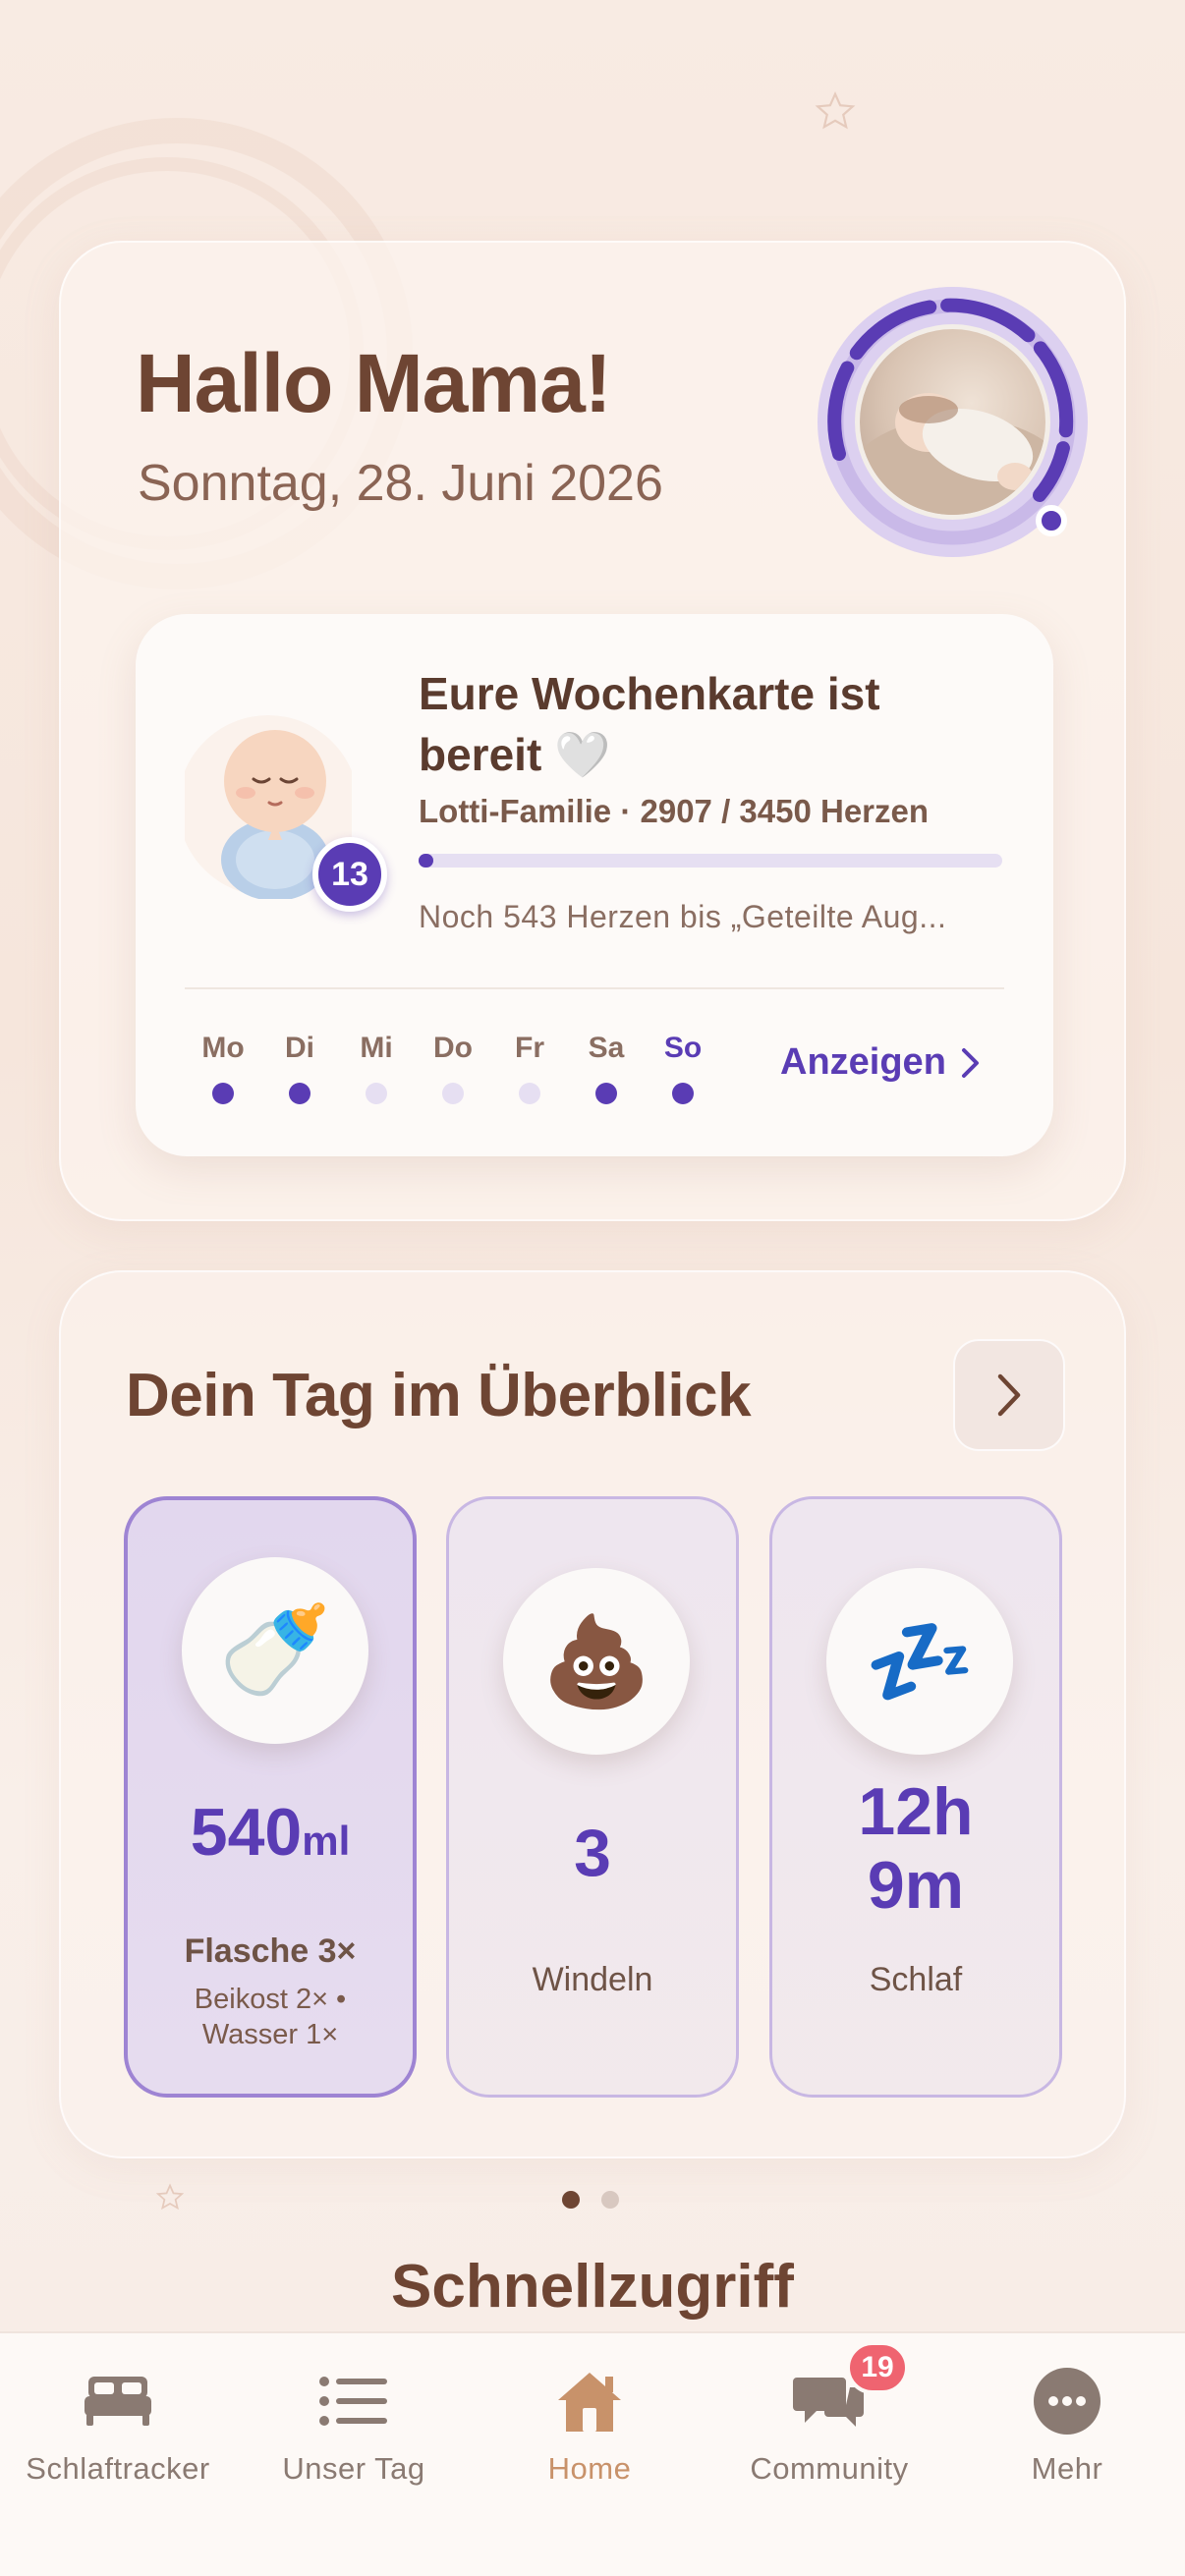  What do you see at coordinates (247, 1832) in the screenshot?
I see `feeding-amount-value: 540` at bounding box center [247, 1832].